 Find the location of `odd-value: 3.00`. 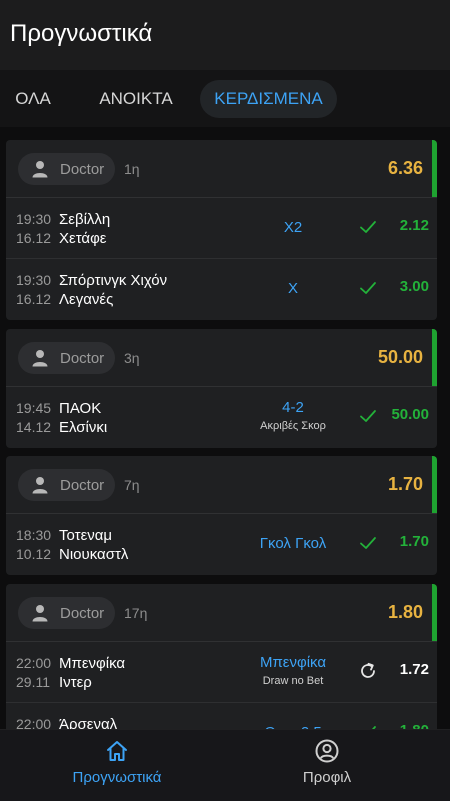

odd-value: 3.00 is located at coordinates (414, 286).